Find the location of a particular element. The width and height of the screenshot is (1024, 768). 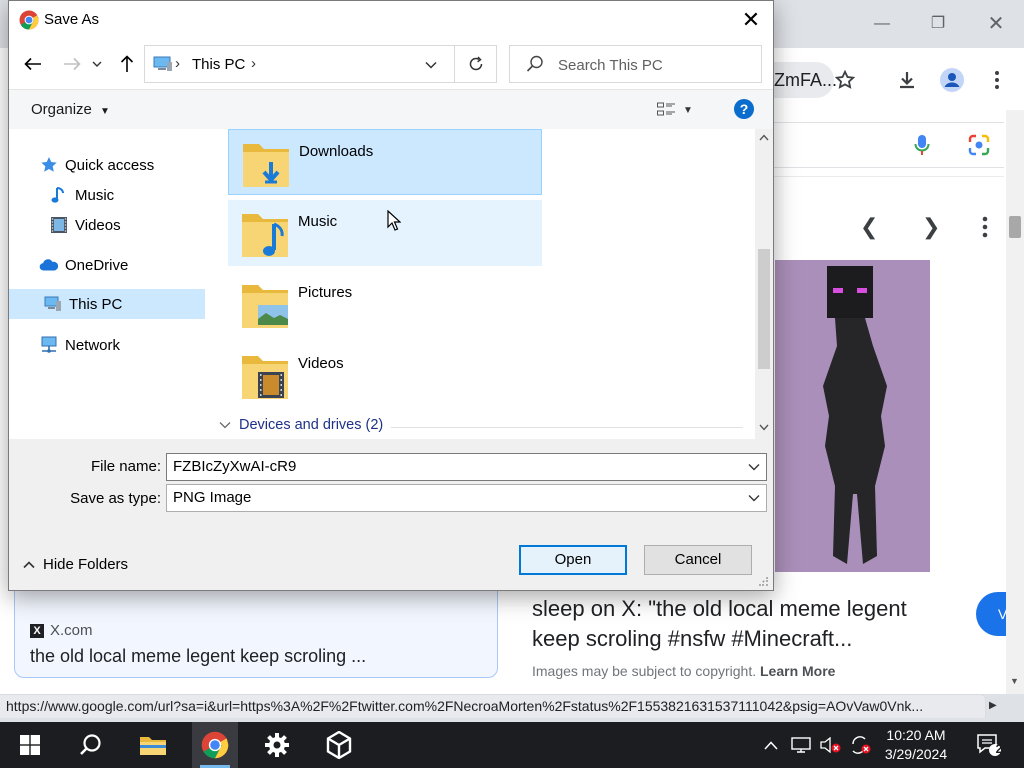

organize-menu: Organize ▼ is located at coordinates (70, 109).